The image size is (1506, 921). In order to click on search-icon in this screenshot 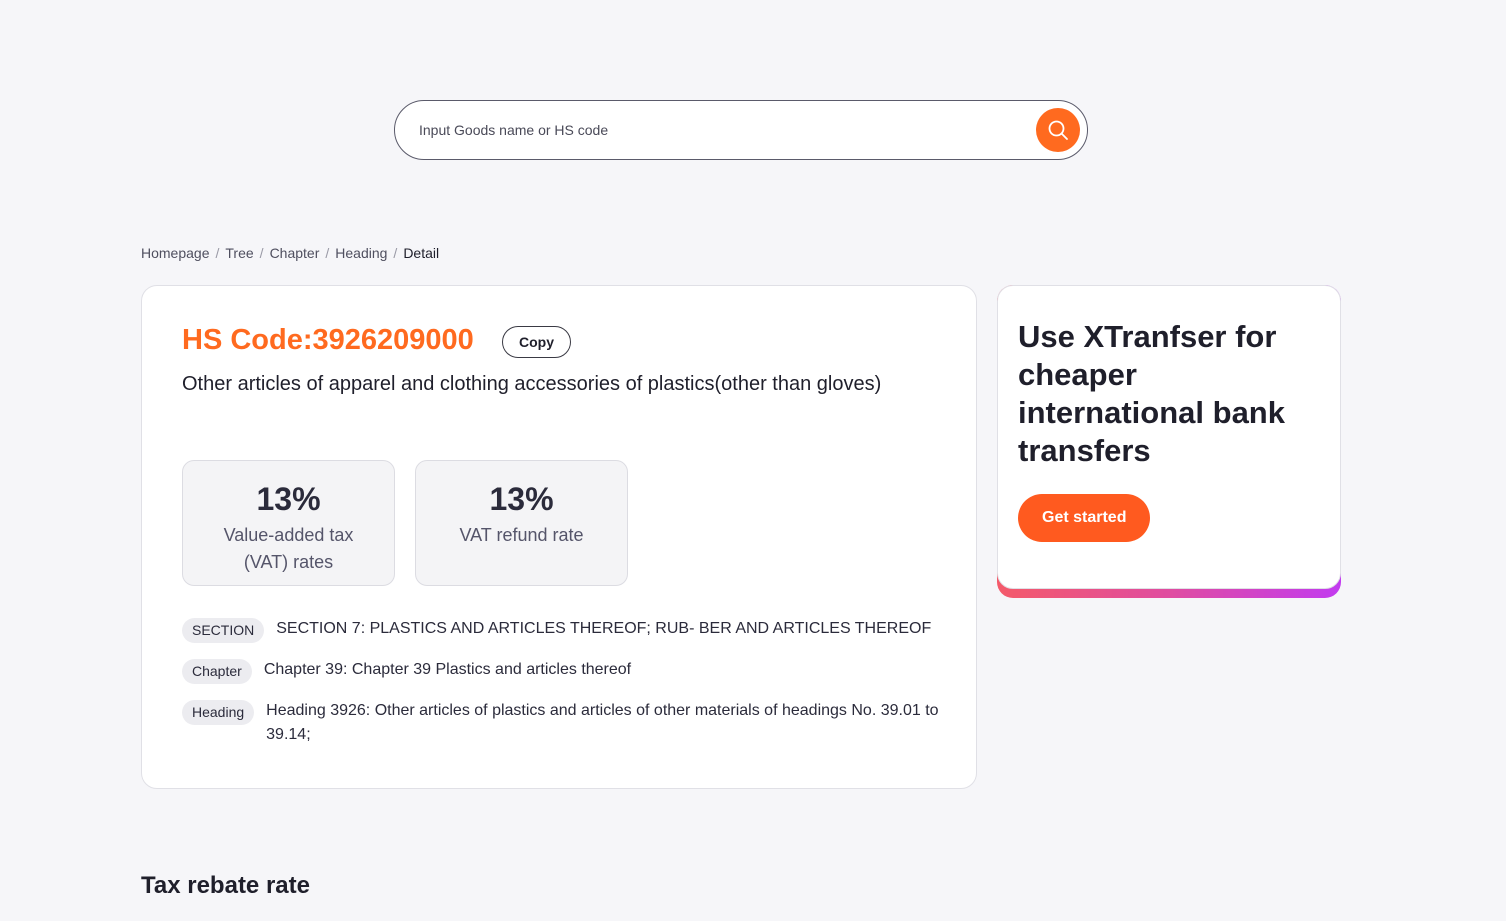, I will do `click(1058, 130)`.